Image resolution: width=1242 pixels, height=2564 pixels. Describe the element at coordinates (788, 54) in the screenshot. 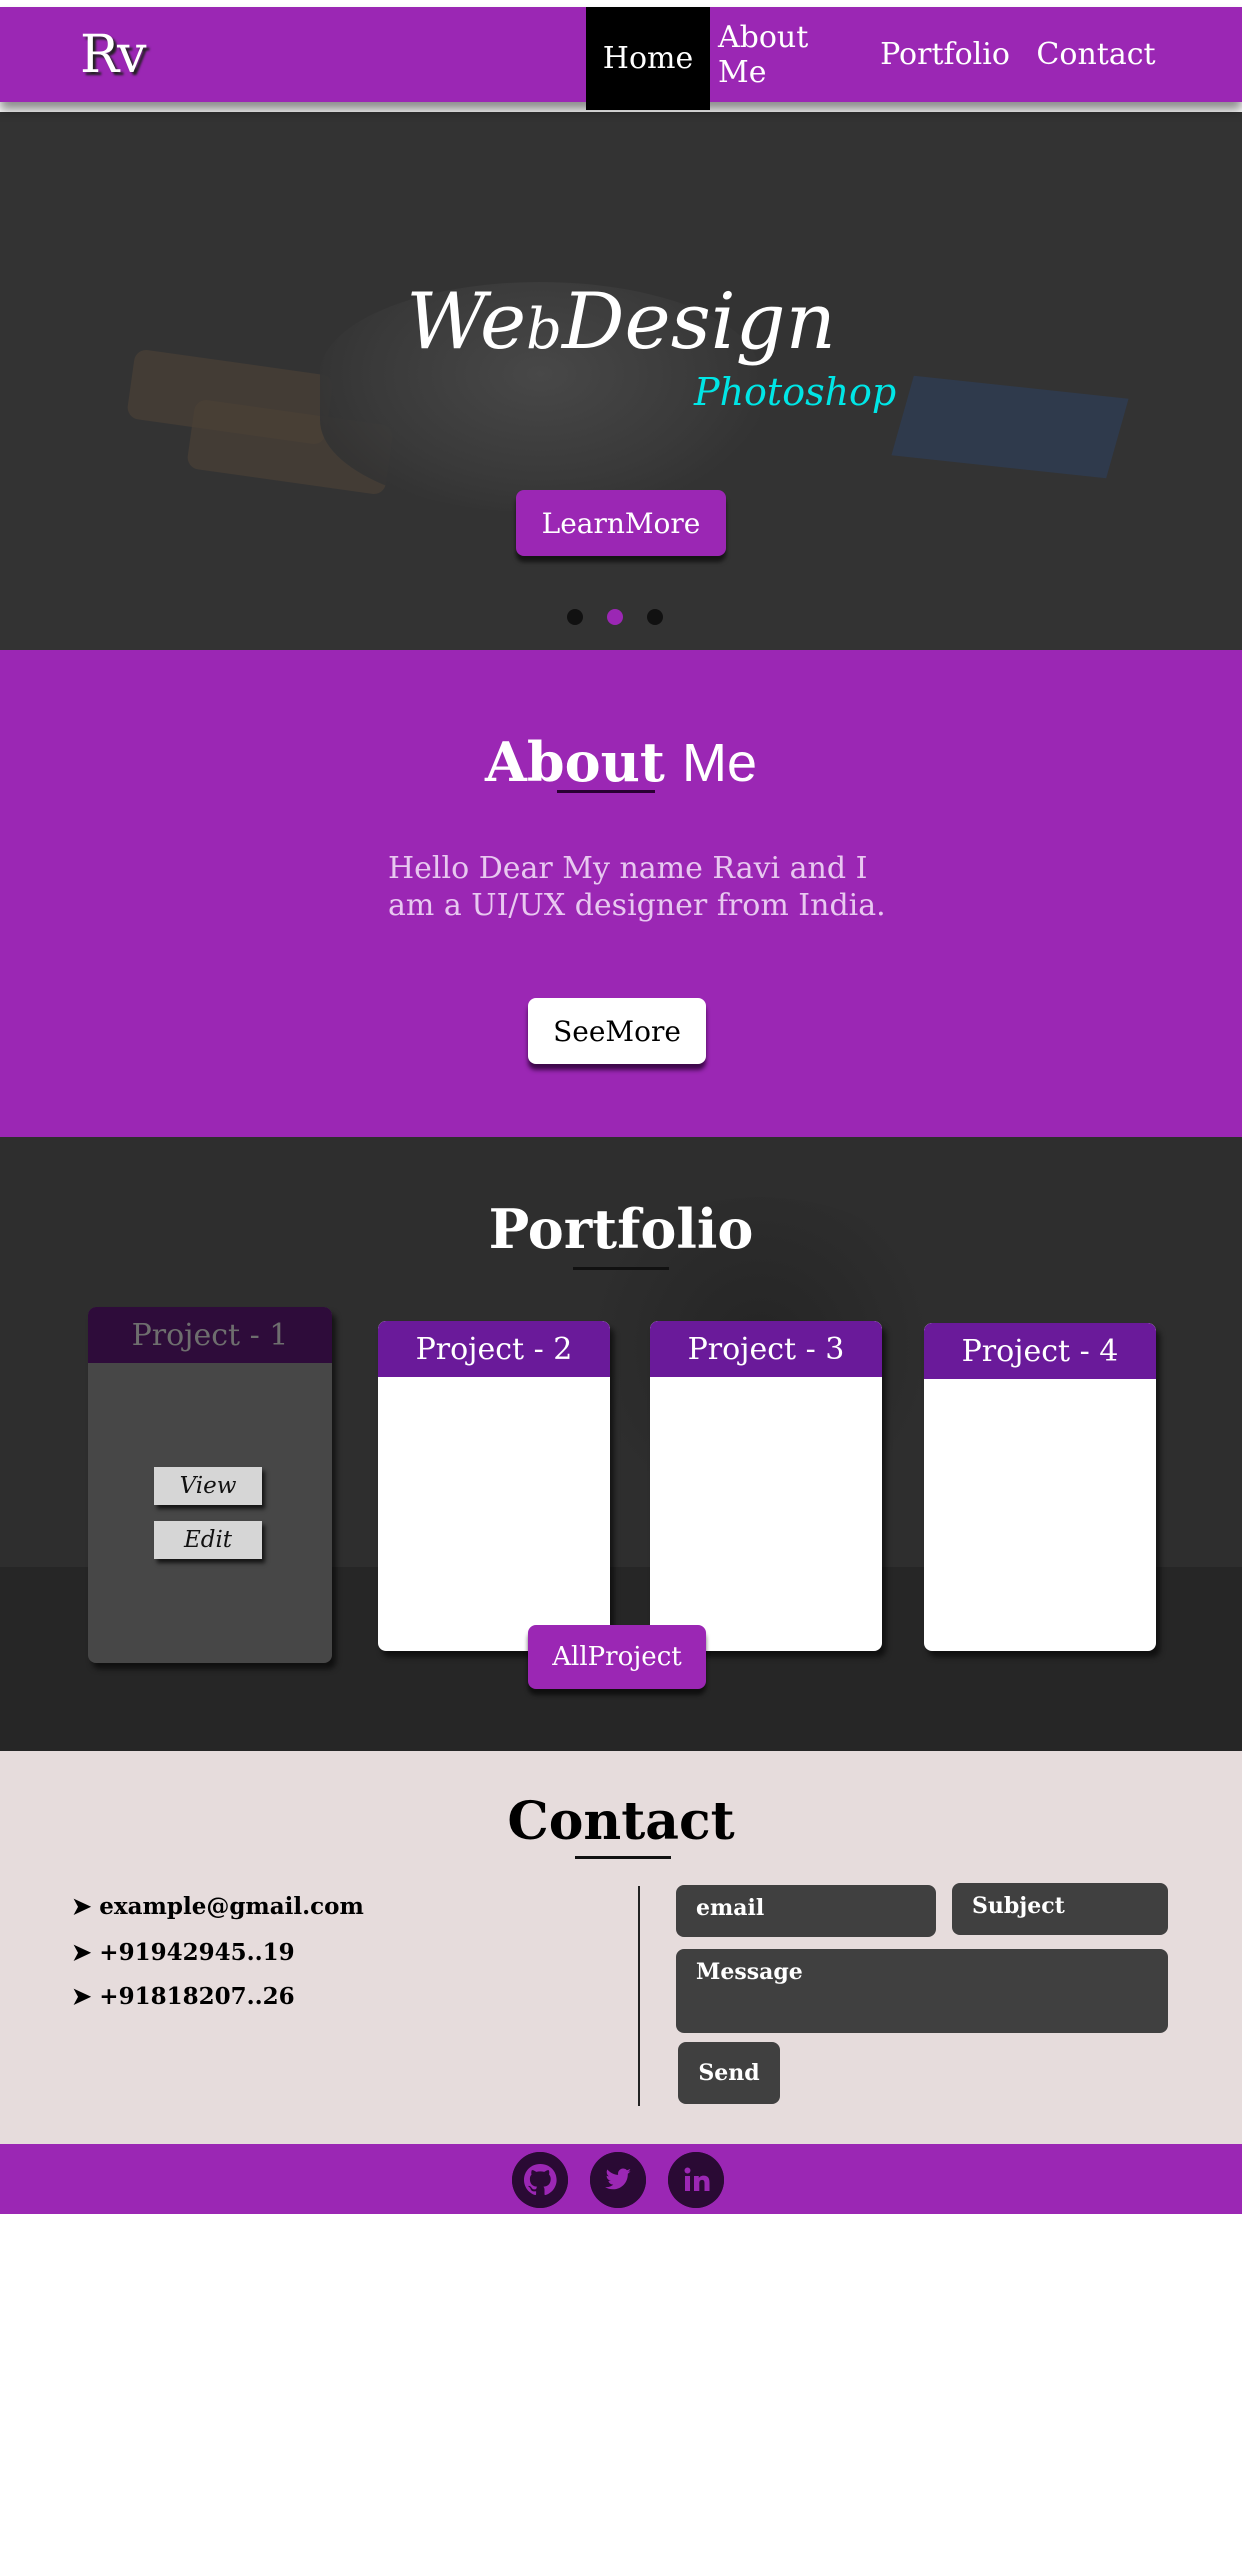

I see `nav-about-me: About Me` at that location.